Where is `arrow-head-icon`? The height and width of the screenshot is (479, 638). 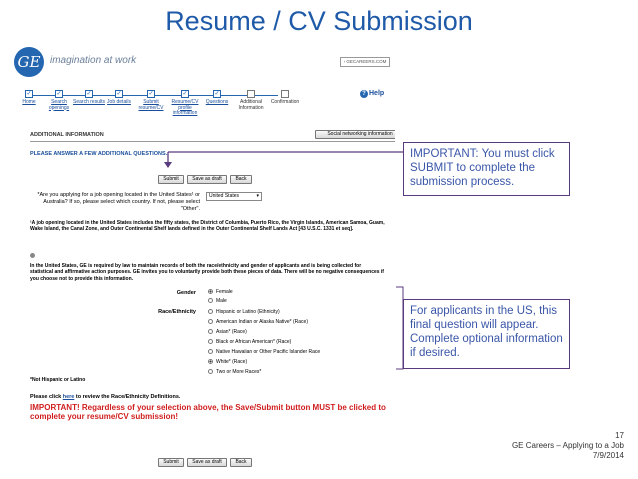 arrow-head-icon is located at coordinates (168, 165).